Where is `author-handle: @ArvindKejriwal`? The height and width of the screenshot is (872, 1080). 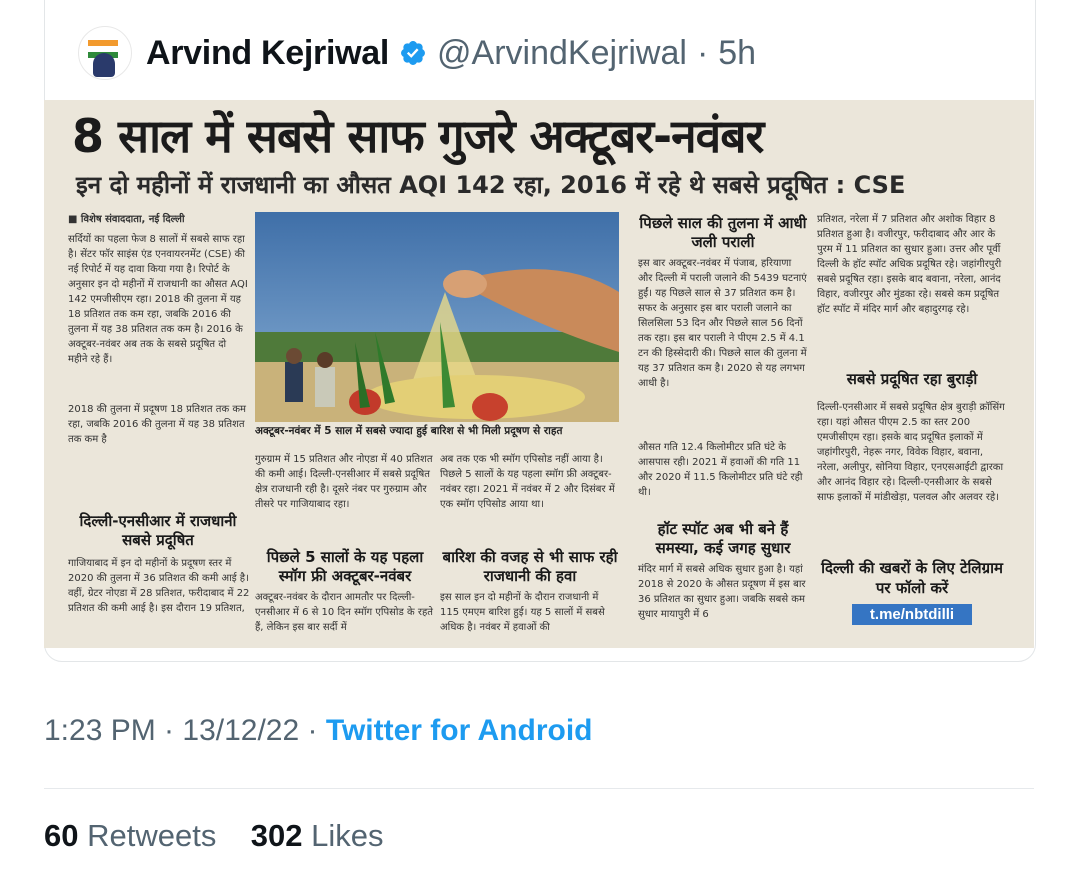 author-handle: @ArvindKejriwal is located at coordinates (562, 53).